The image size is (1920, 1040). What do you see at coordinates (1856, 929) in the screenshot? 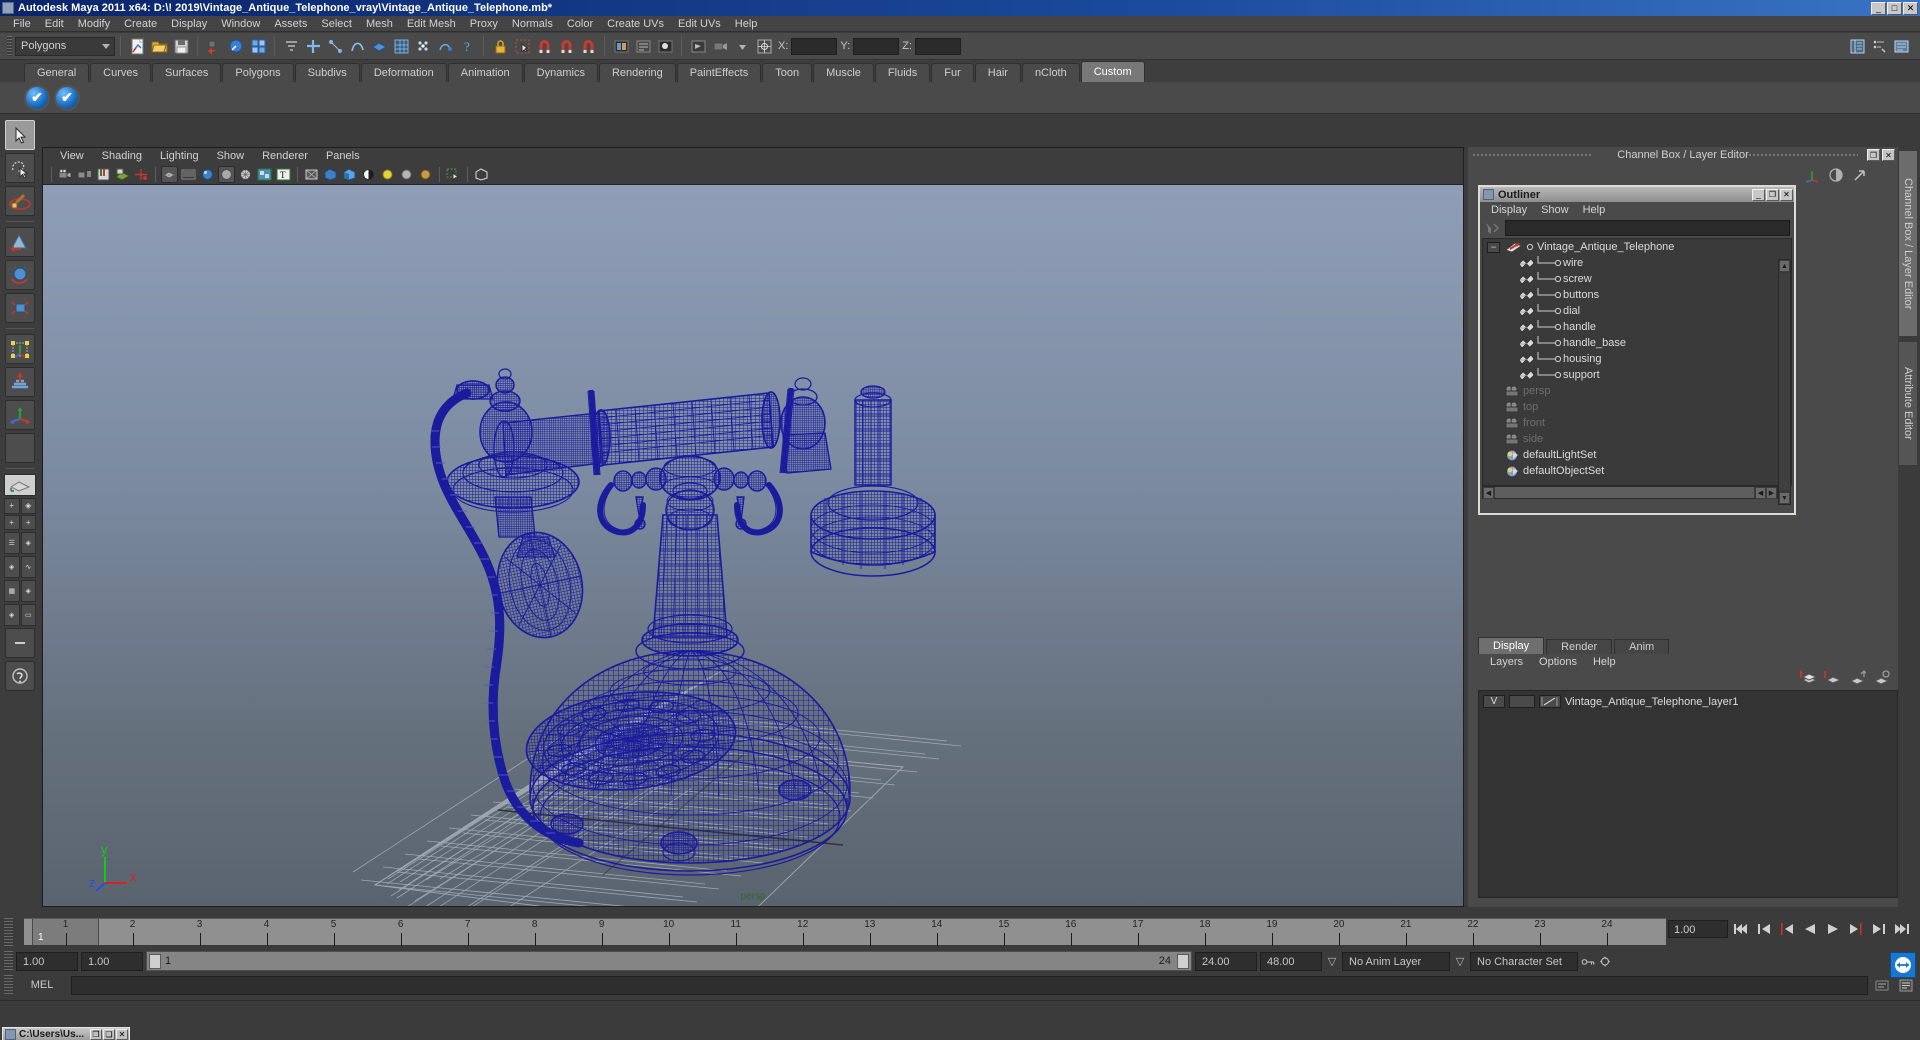
I see `step-forward-frame-button` at bounding box center [1856, 929].